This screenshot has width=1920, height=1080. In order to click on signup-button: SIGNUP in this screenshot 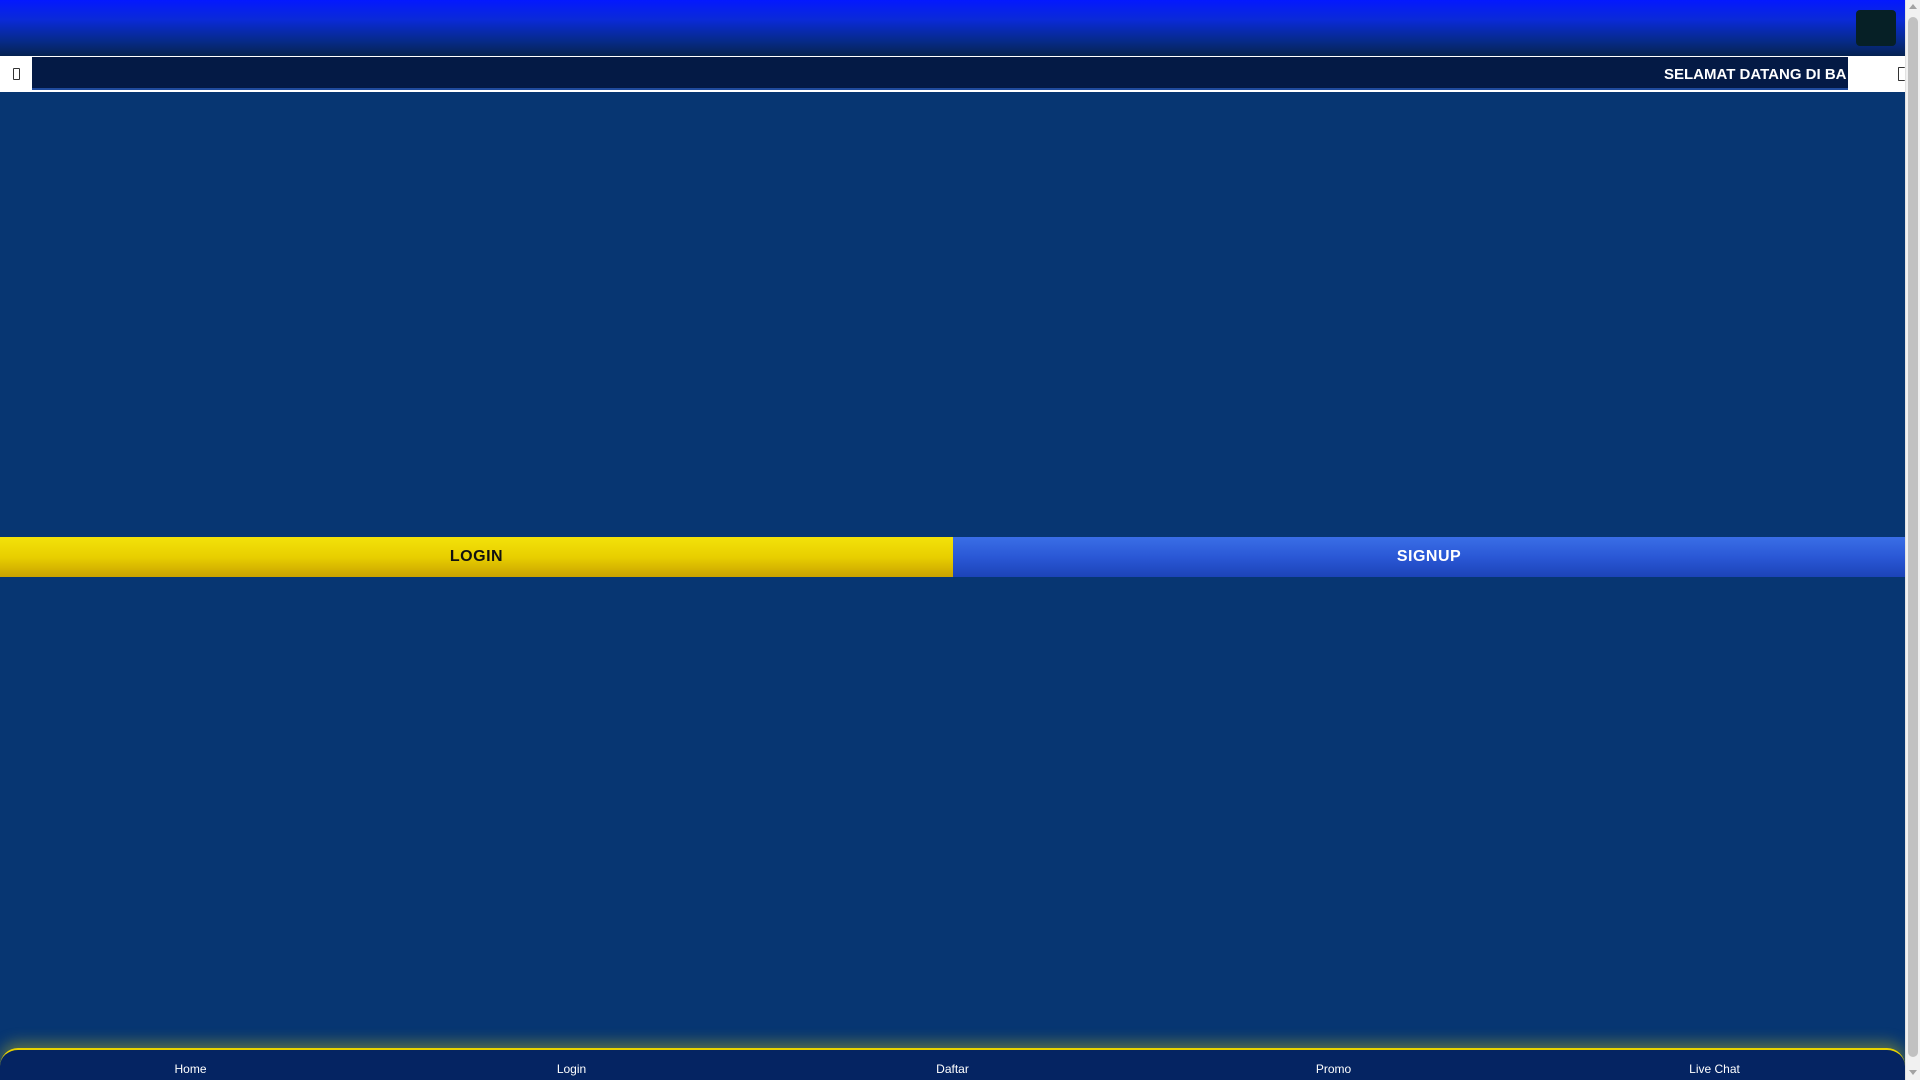, I will do `click(1429, 557)`.